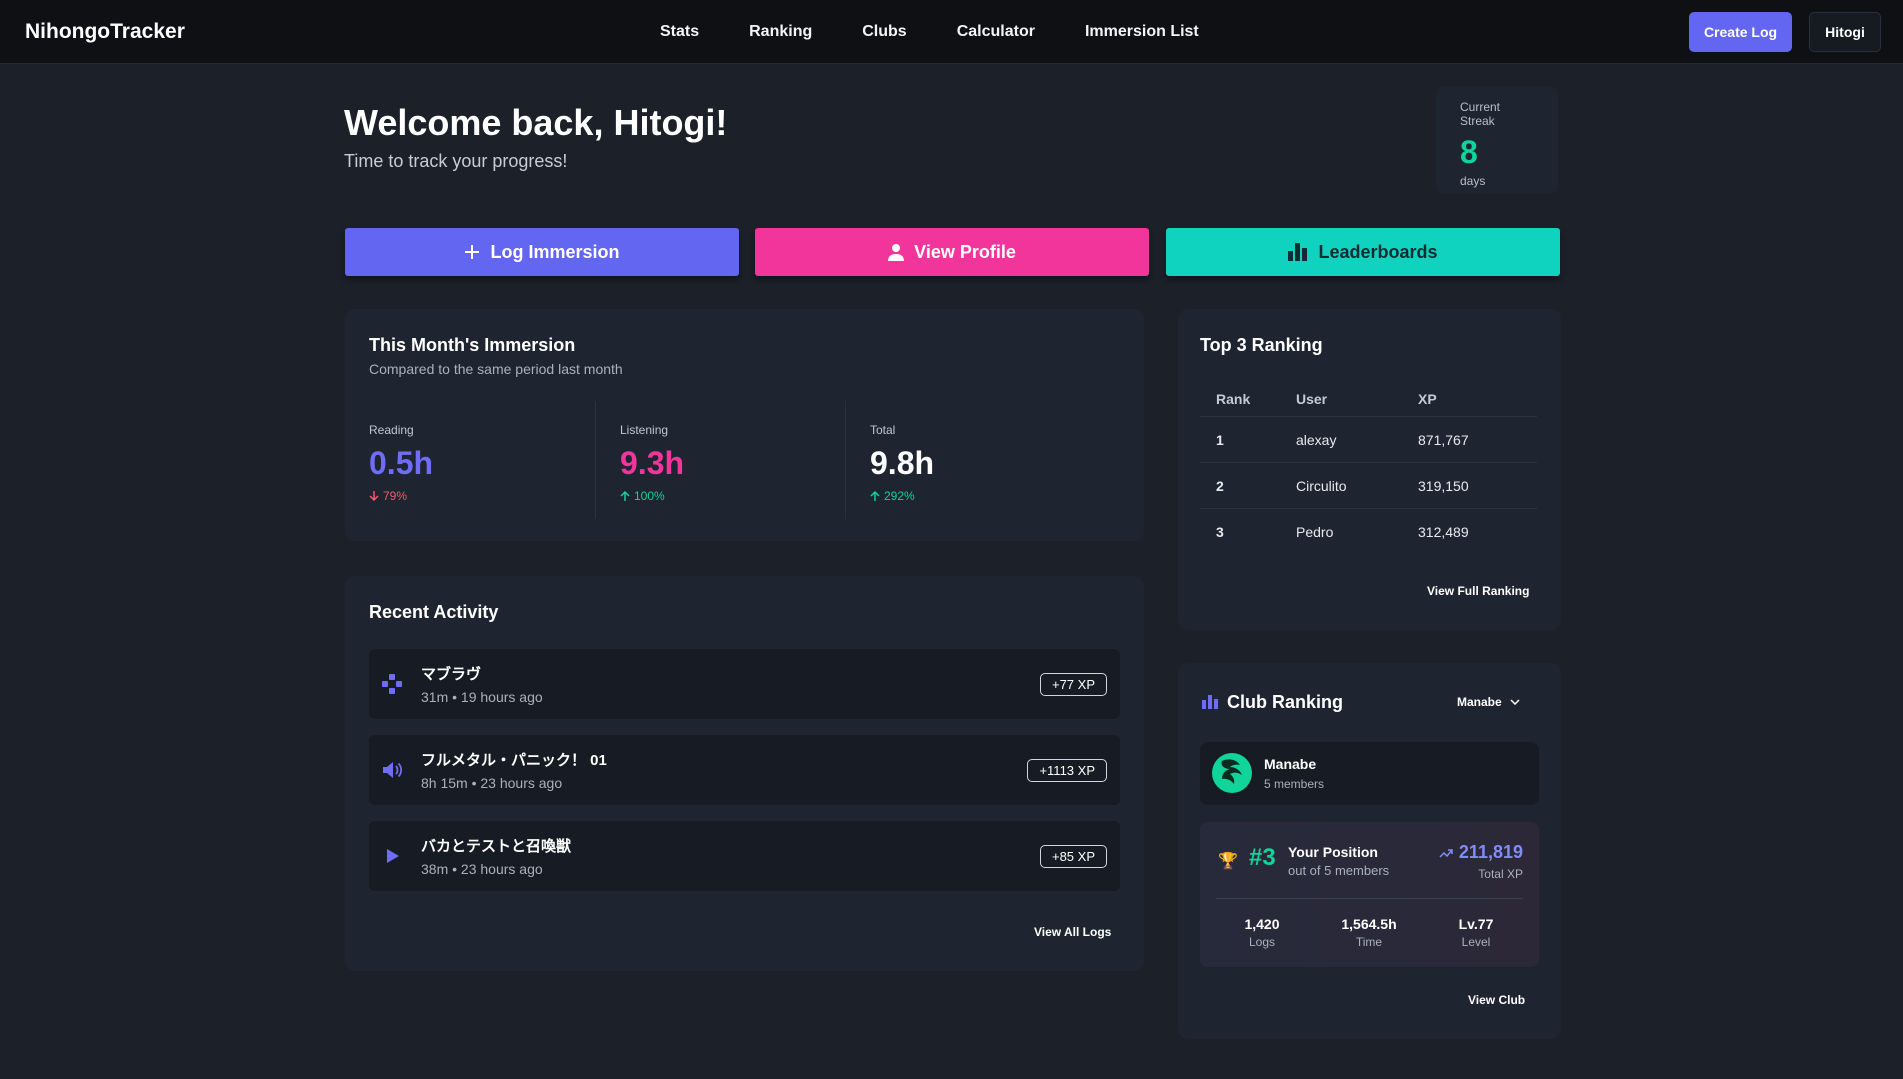 The height and width of the screenshot is (1079, 1903). What do you see at coordinates (1443, 532) in the screenshot?
I see `xp-cell: 312,489` at bounding box center [1443, 532].